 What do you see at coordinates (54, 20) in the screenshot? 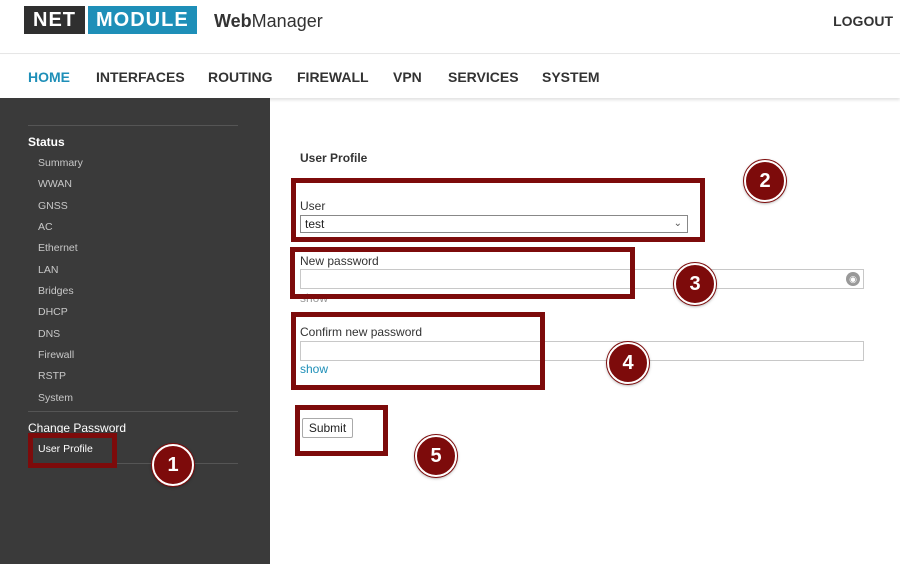
I see `logo-net: NET` at bounding box center [54, 20].